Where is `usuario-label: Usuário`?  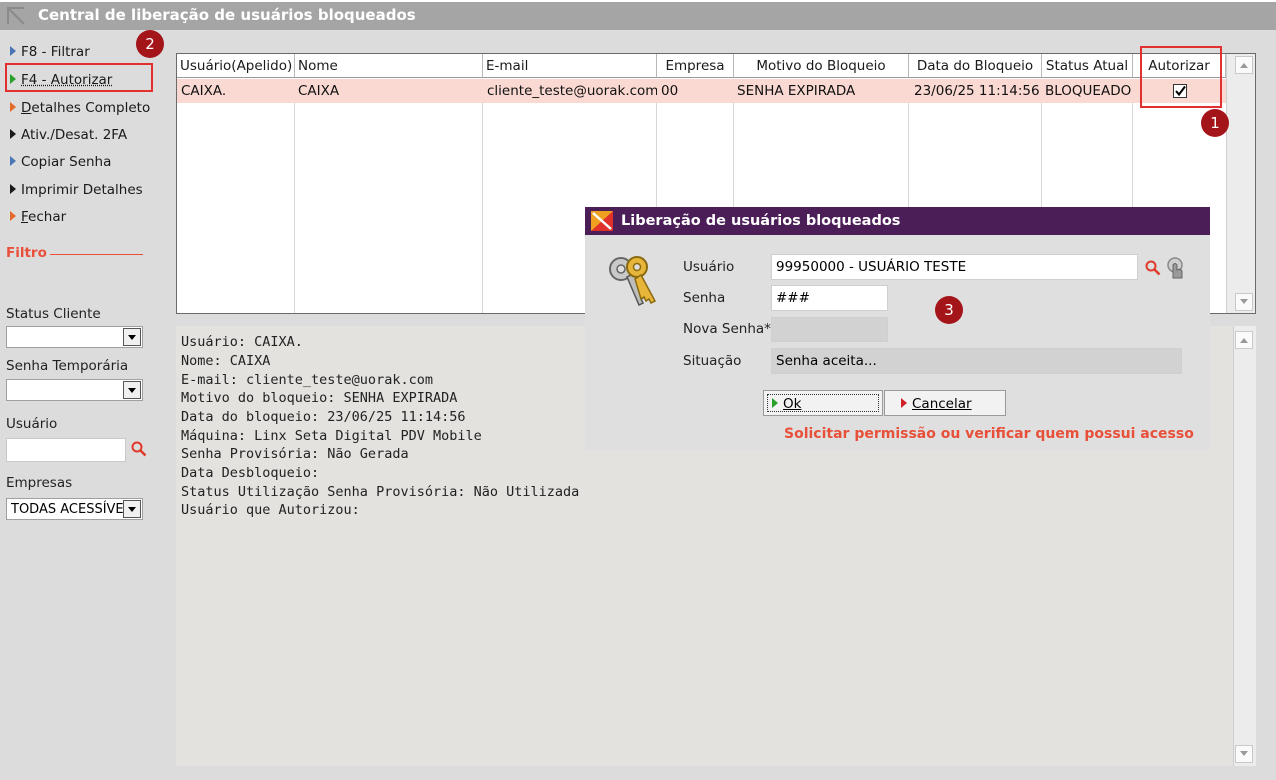
usuario-label: Usuário is located at coordinates (709, 267).